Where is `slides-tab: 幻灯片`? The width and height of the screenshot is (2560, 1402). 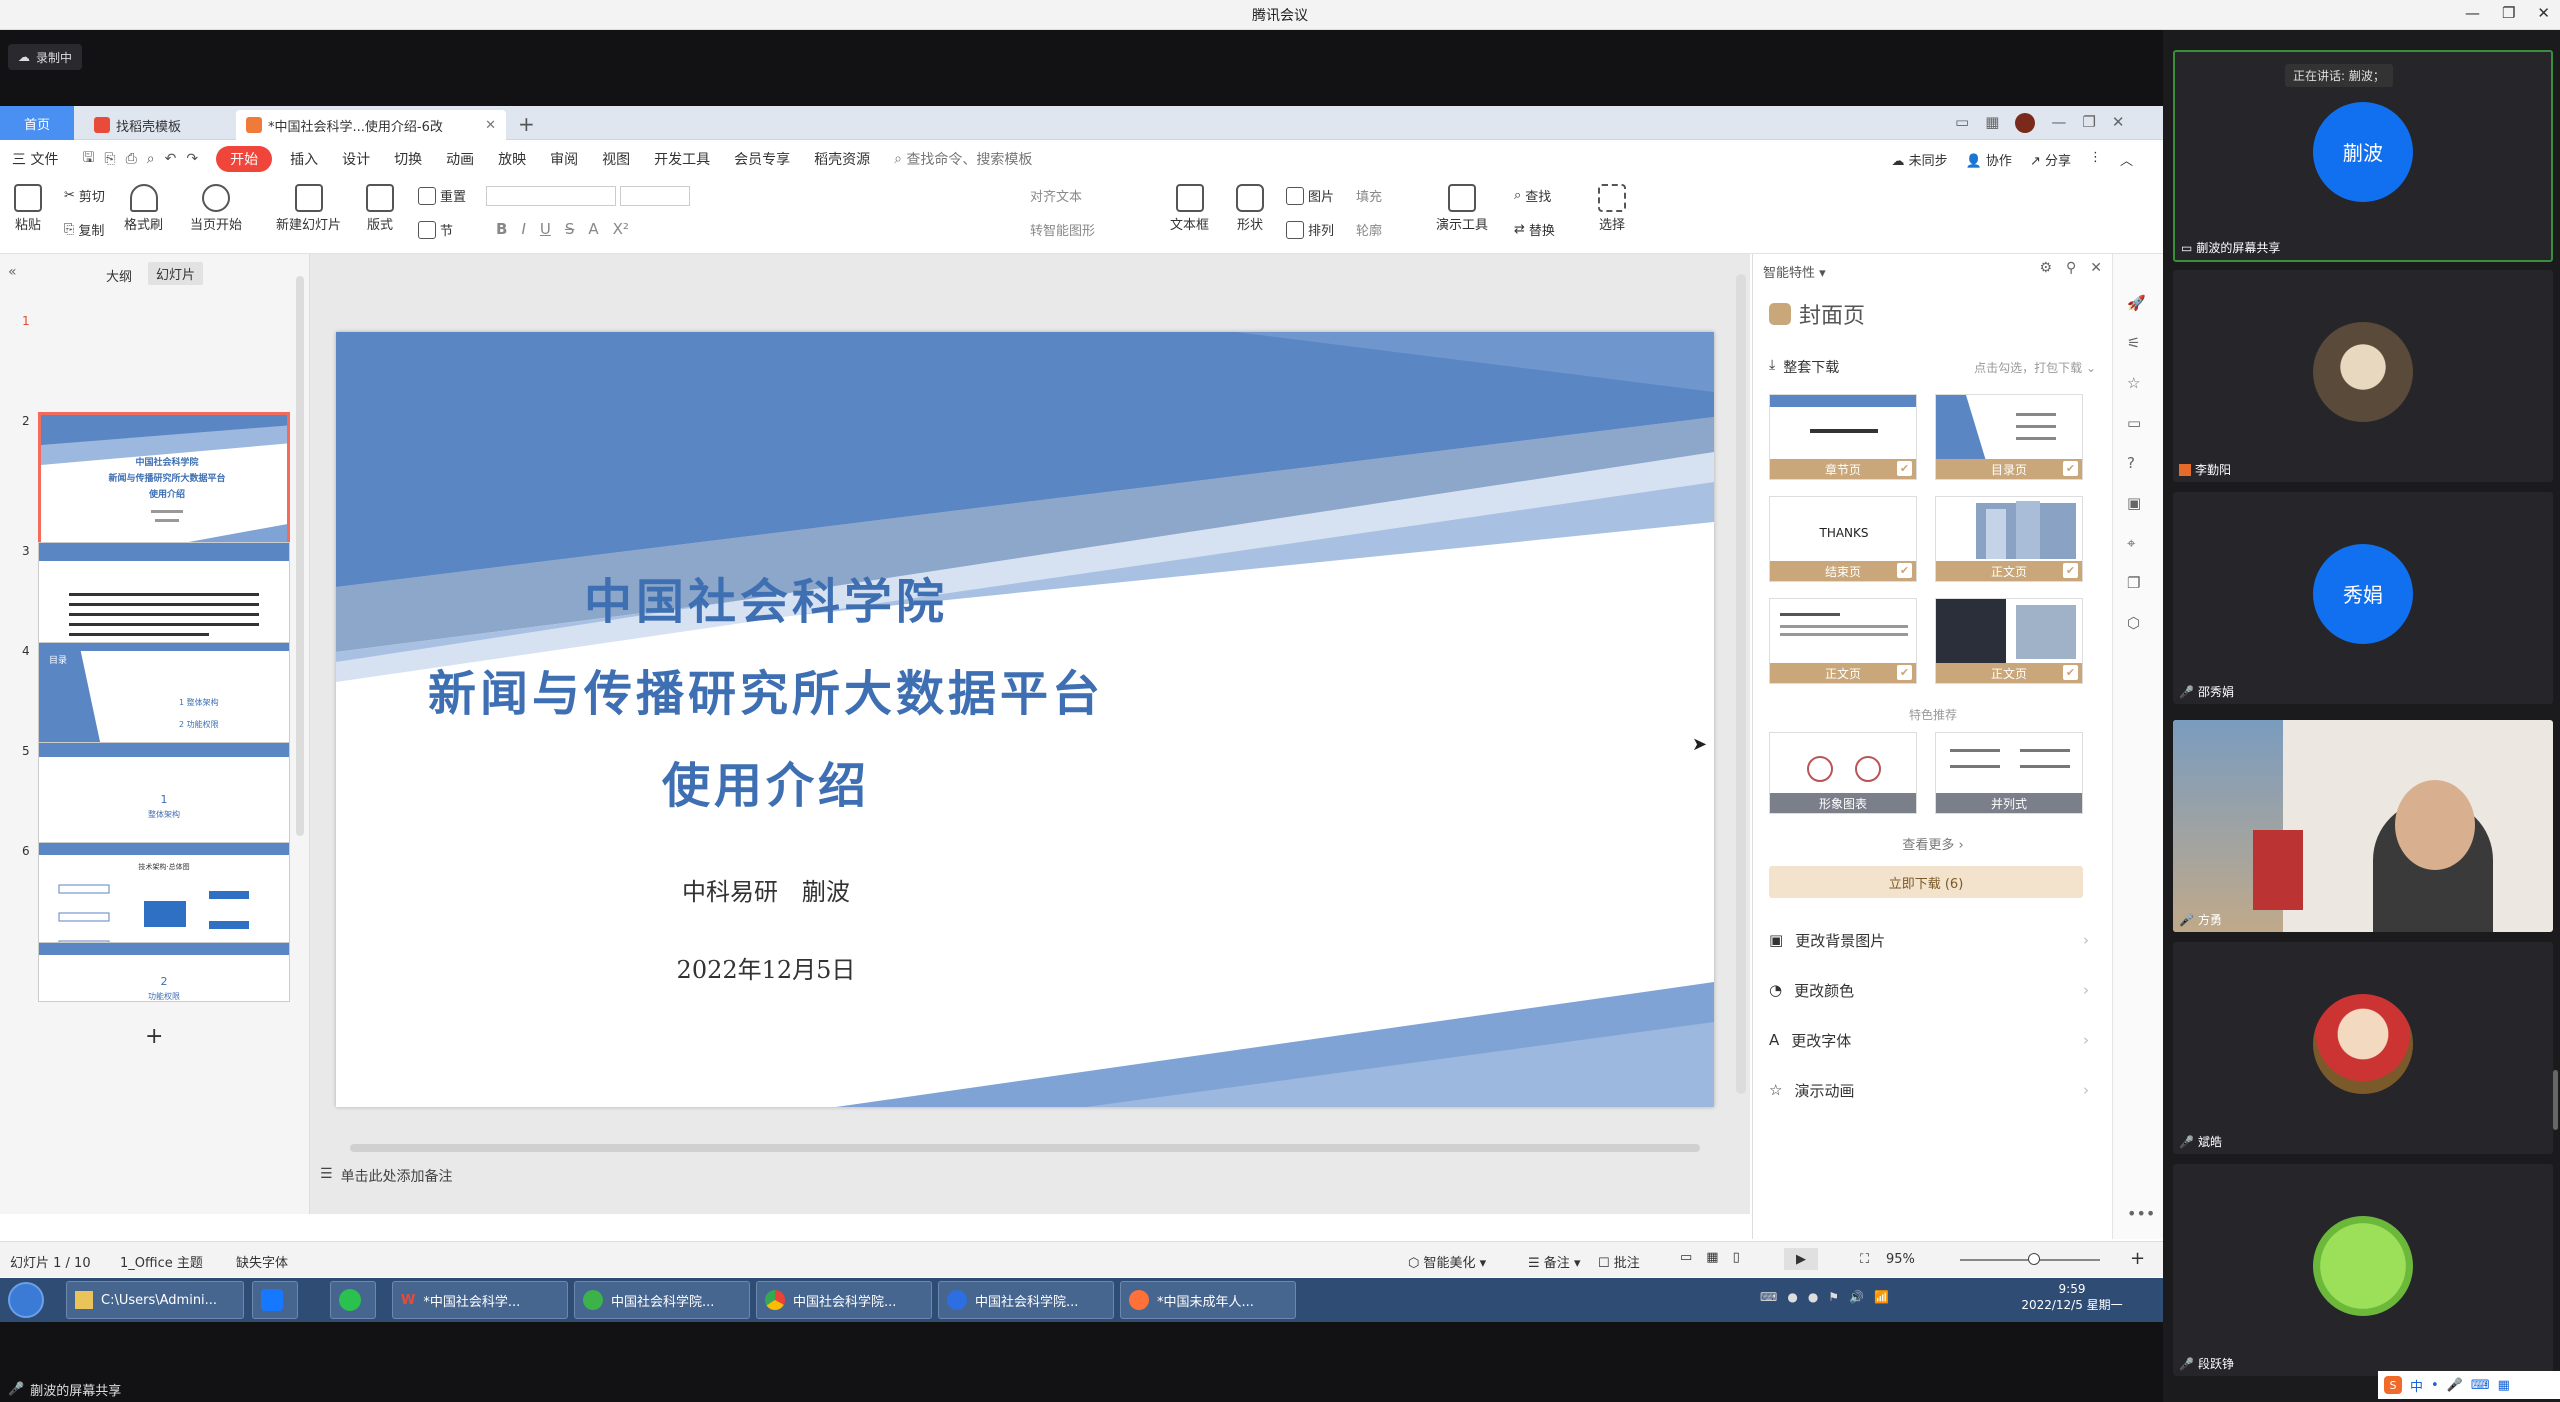 slides-tab: 幻灯片 is located at coordinates (176, 273).